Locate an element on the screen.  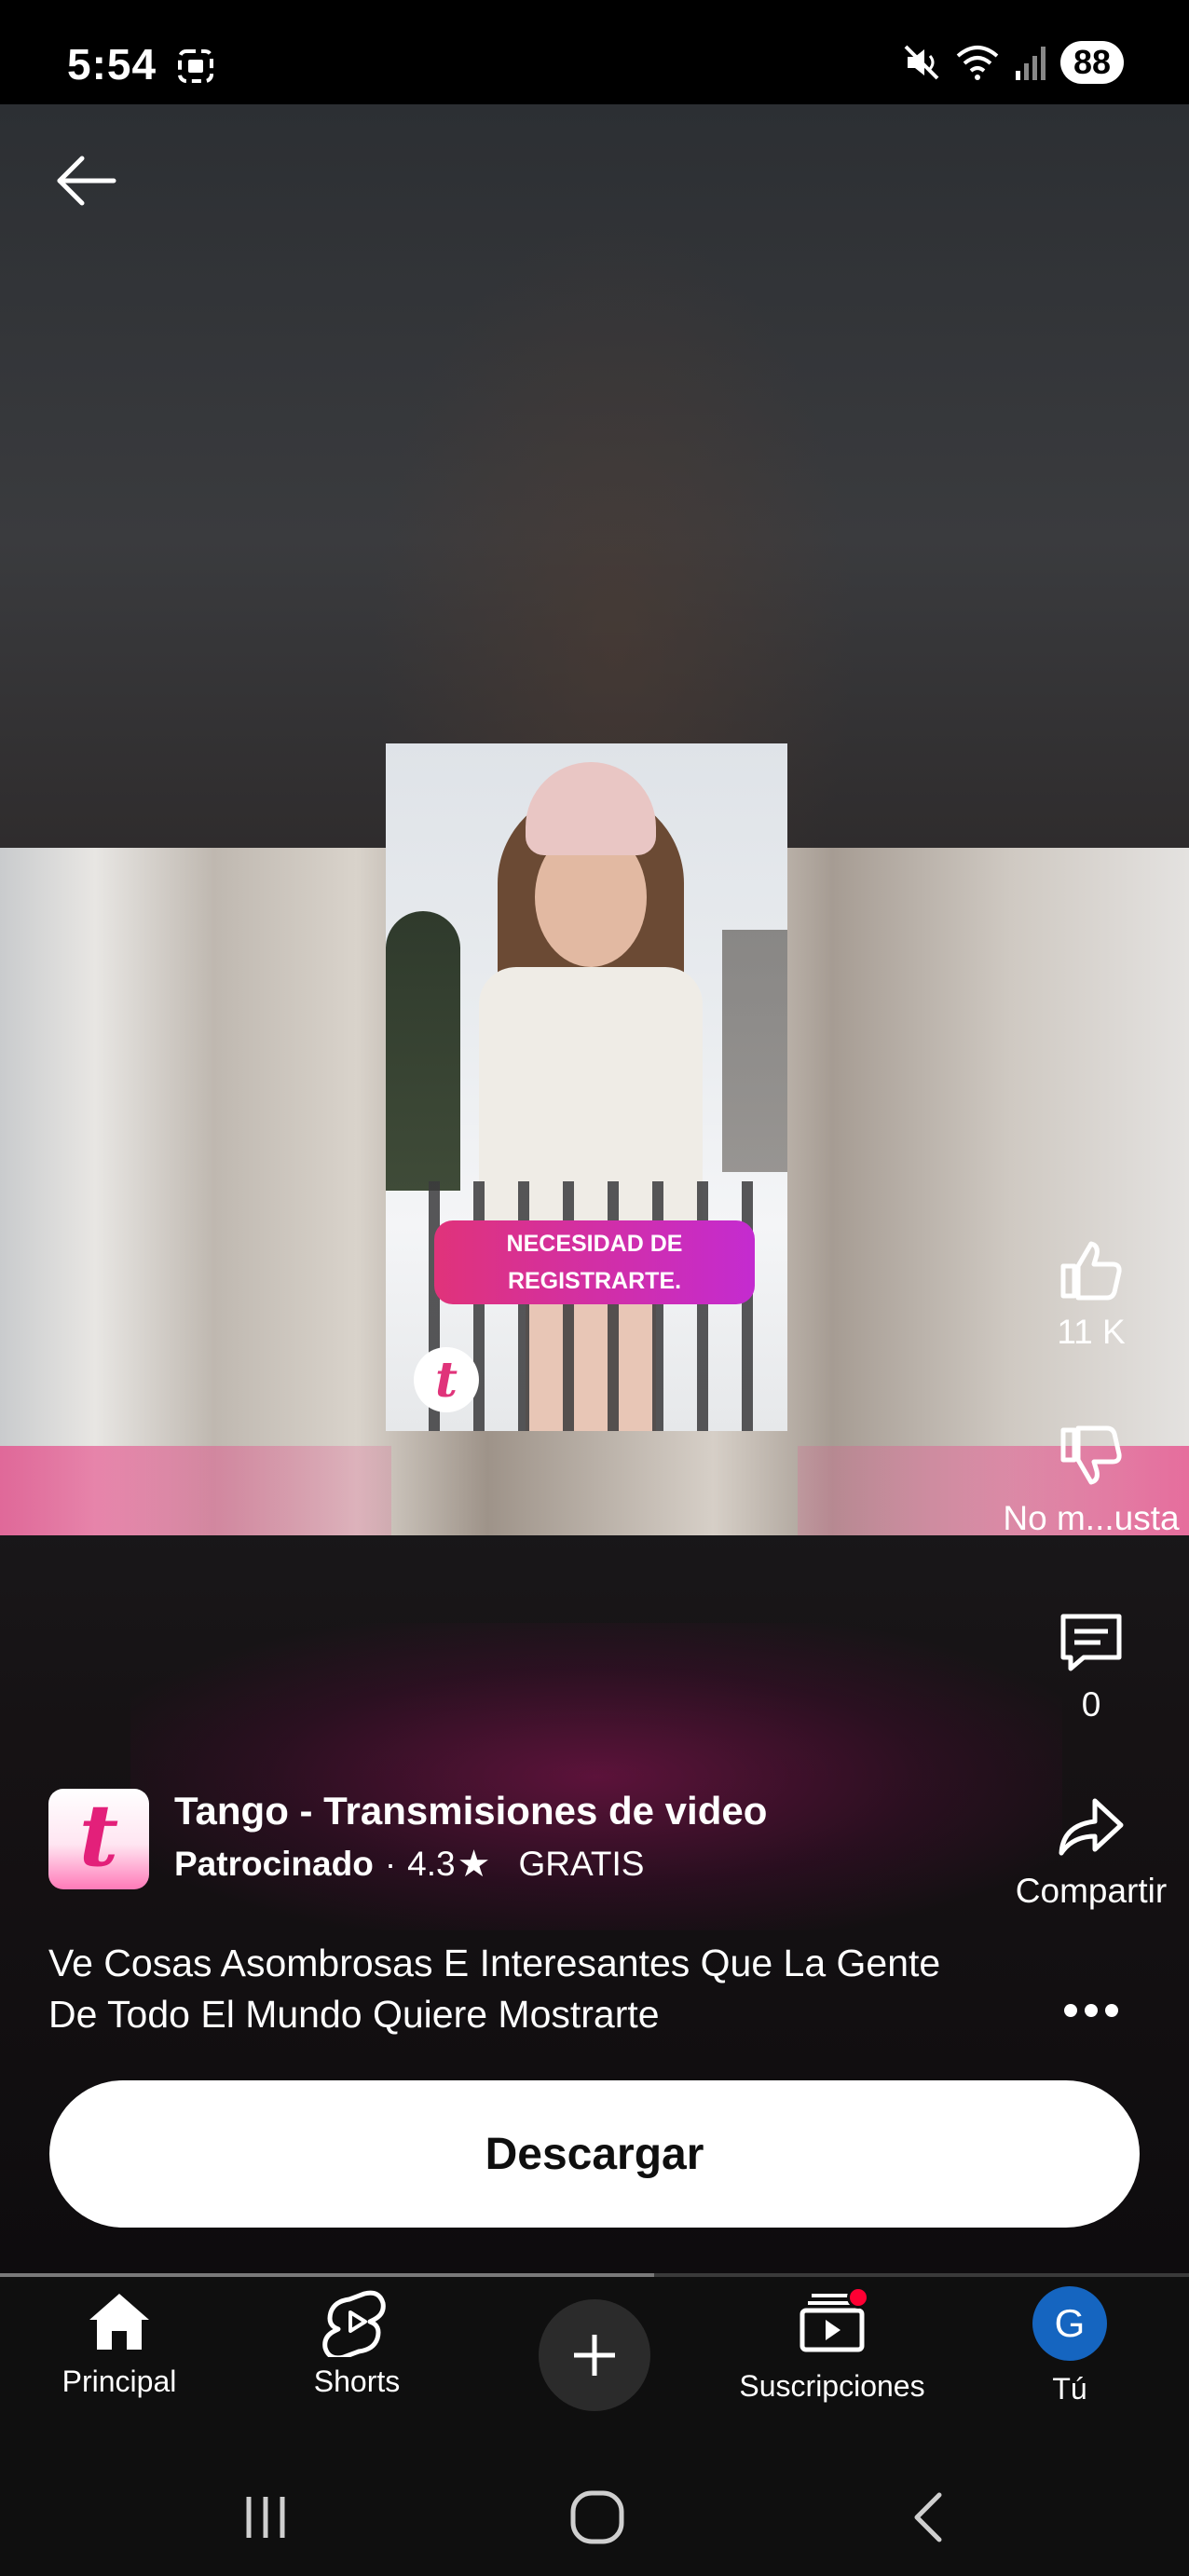
share-button: Compartir is located at coordinates (1091, 1852).